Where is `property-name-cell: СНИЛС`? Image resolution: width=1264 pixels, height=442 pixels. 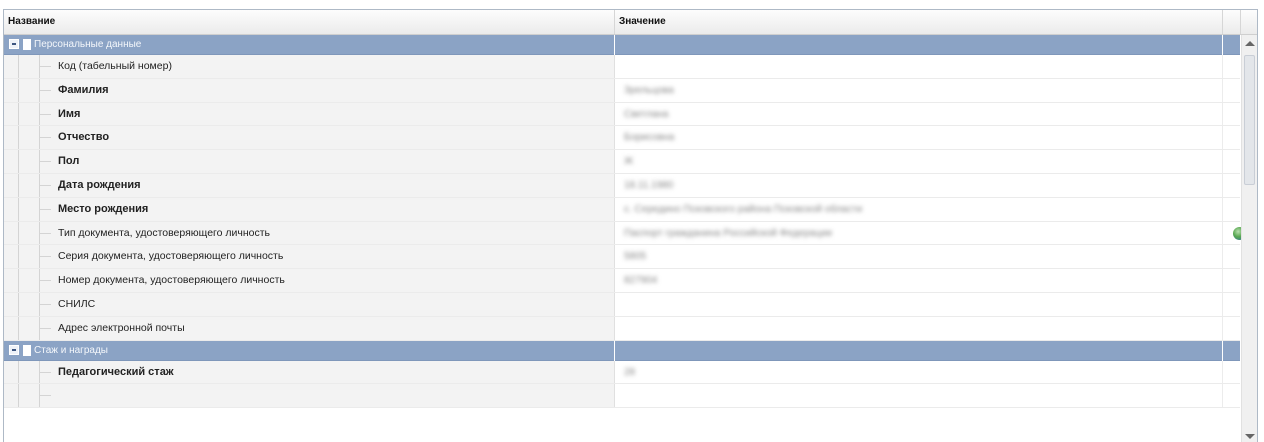 property-name-cell: СНИЛС is located at coordinates (309, 304).